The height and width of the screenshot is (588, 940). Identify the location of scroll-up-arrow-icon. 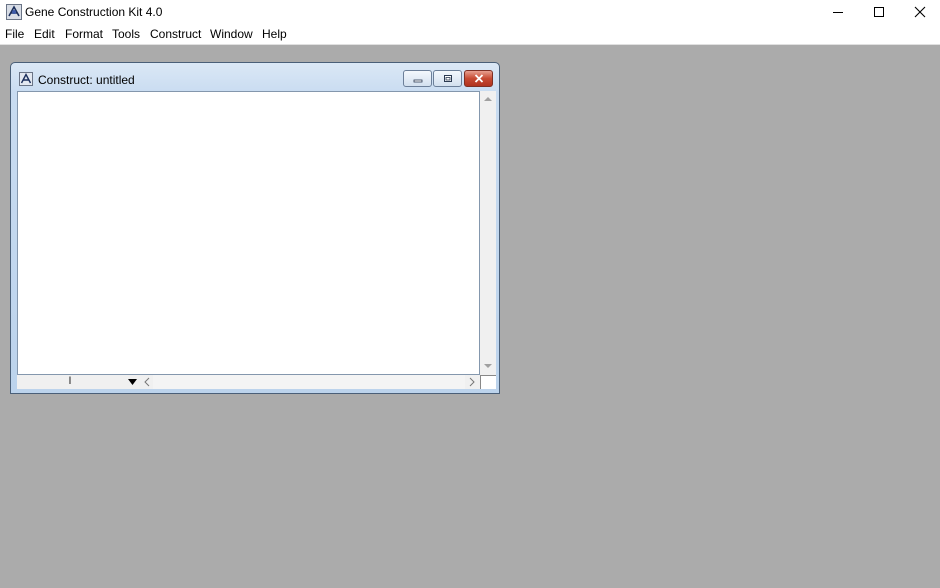
(488, 99).